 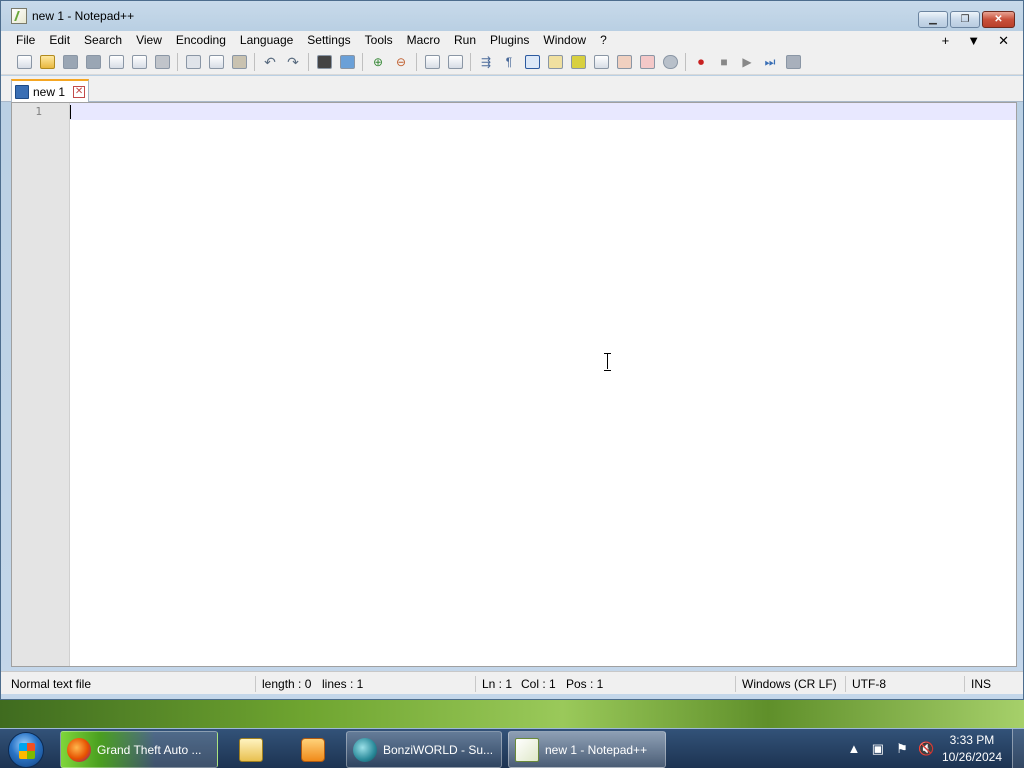 What do you see at coordinates (432, 62) in the screenshot?
I see `sync-vertical-icon` at bounding box center [432, 62].